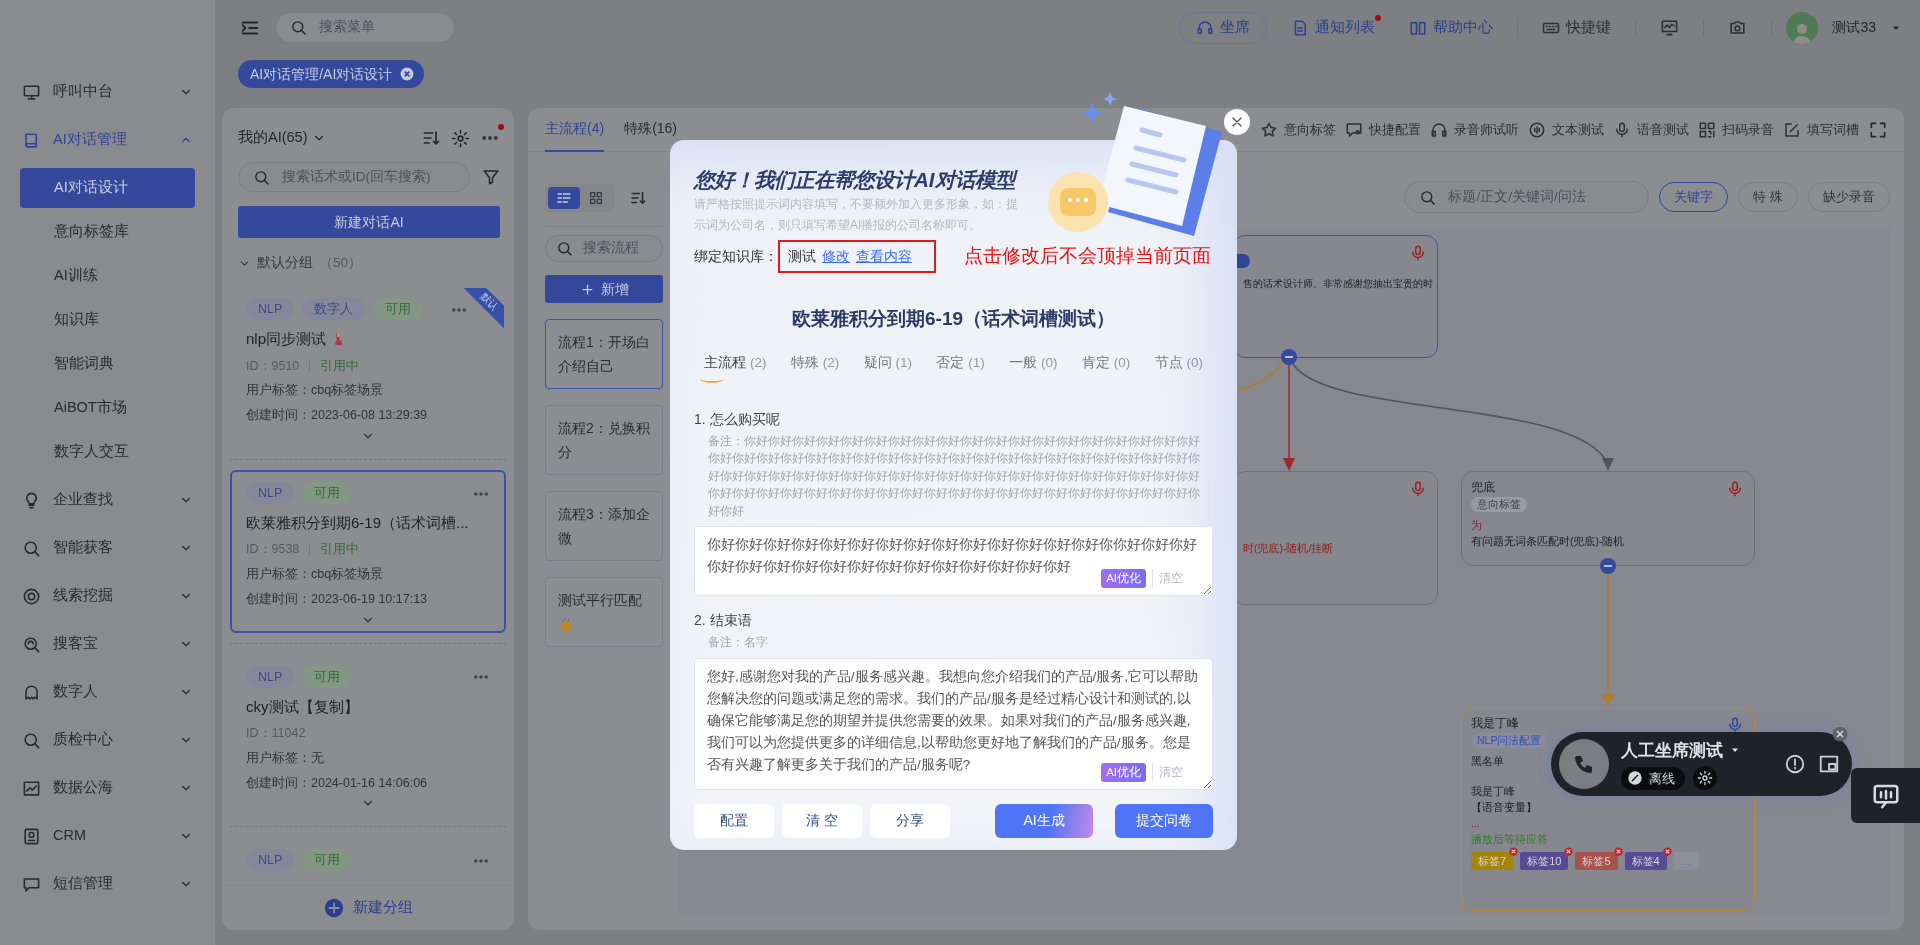 This screenshot has width=1920, height=945. Describe the element at coordinates (1849, 197) in the screenshot. I see `filter-chip: 缺少录音` at that location.